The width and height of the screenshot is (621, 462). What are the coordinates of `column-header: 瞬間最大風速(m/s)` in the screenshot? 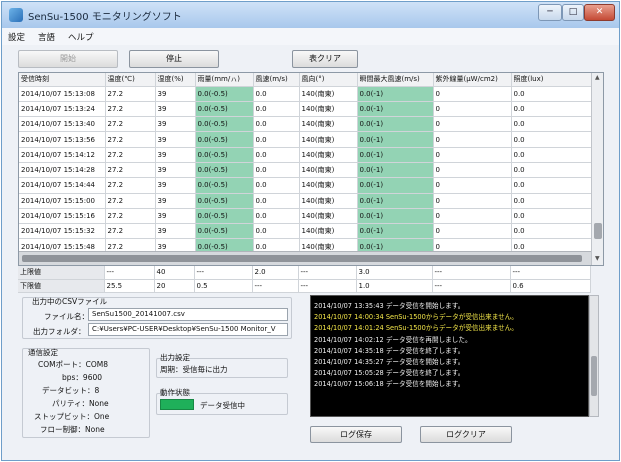 It's located at (395, 80).